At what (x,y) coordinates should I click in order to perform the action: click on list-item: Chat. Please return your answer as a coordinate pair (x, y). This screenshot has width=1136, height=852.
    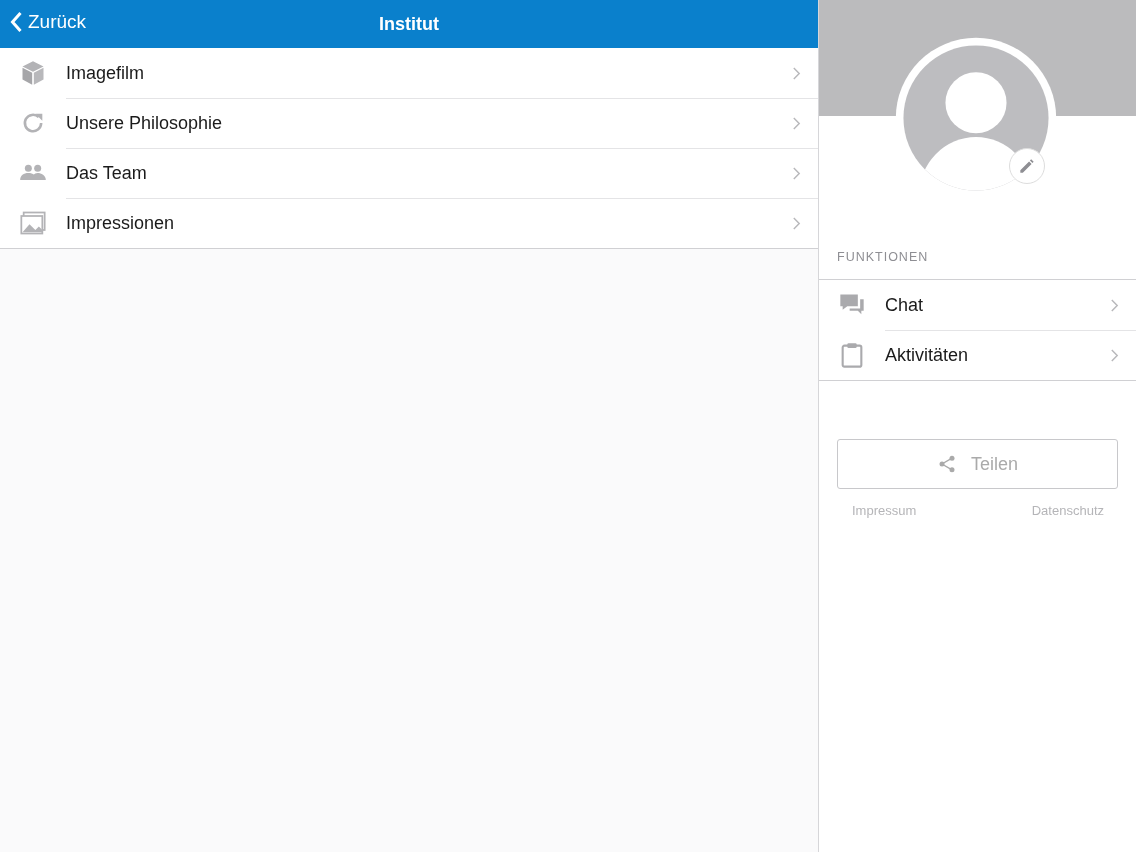
    Looking at the image, I should click on (977, 305).